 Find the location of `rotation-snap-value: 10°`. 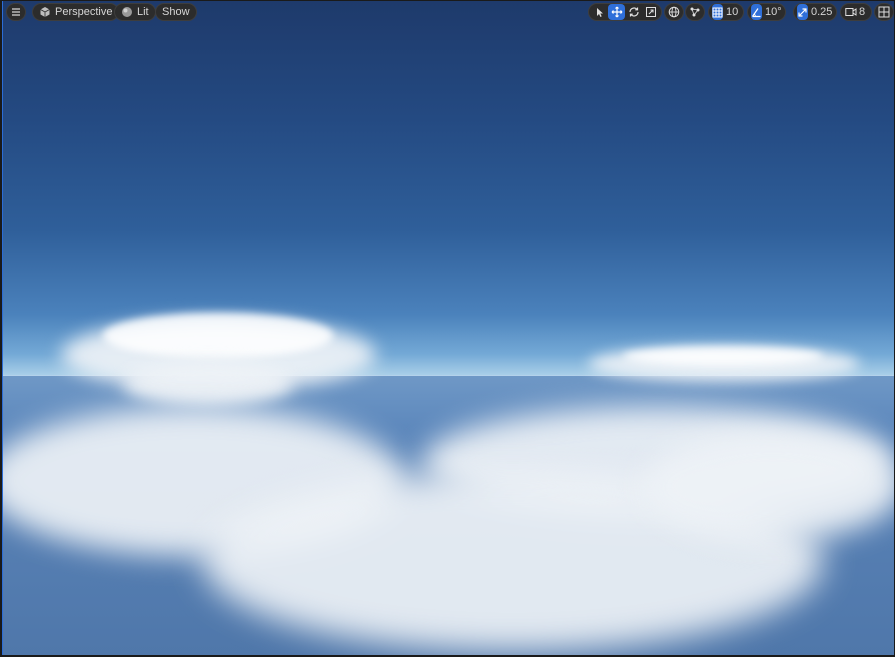

rotation-snap-value: 10° is located at coordinates (773, 12).